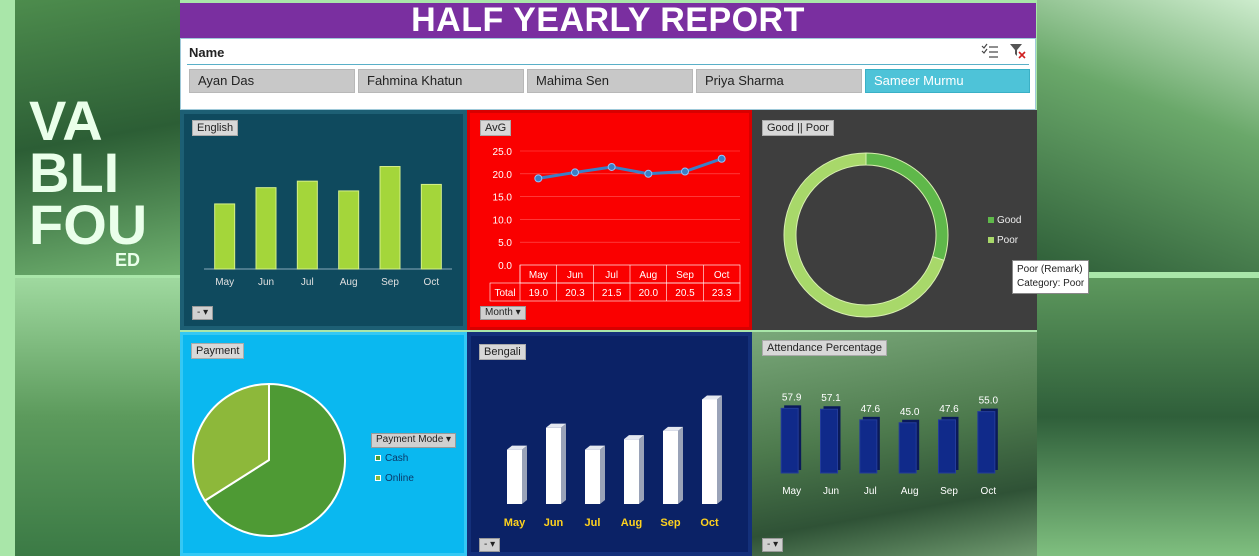  What do you see at coordinates (128, 260) in the screenshot?
I see `banner-text-4: ED` at bounding box center [128, 260].